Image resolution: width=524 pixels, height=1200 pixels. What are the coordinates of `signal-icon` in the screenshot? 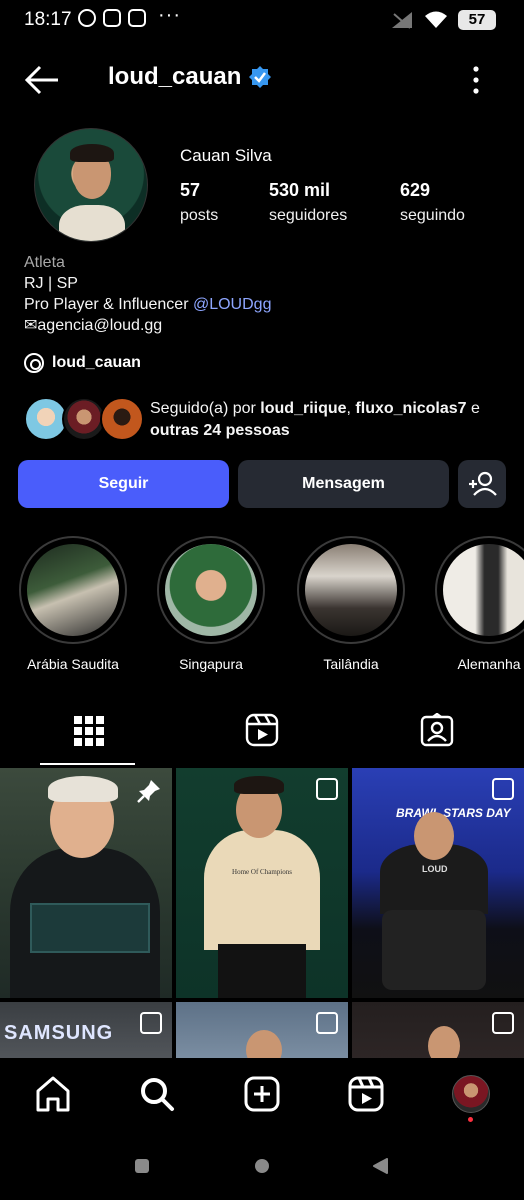 It's located at (402, 20).